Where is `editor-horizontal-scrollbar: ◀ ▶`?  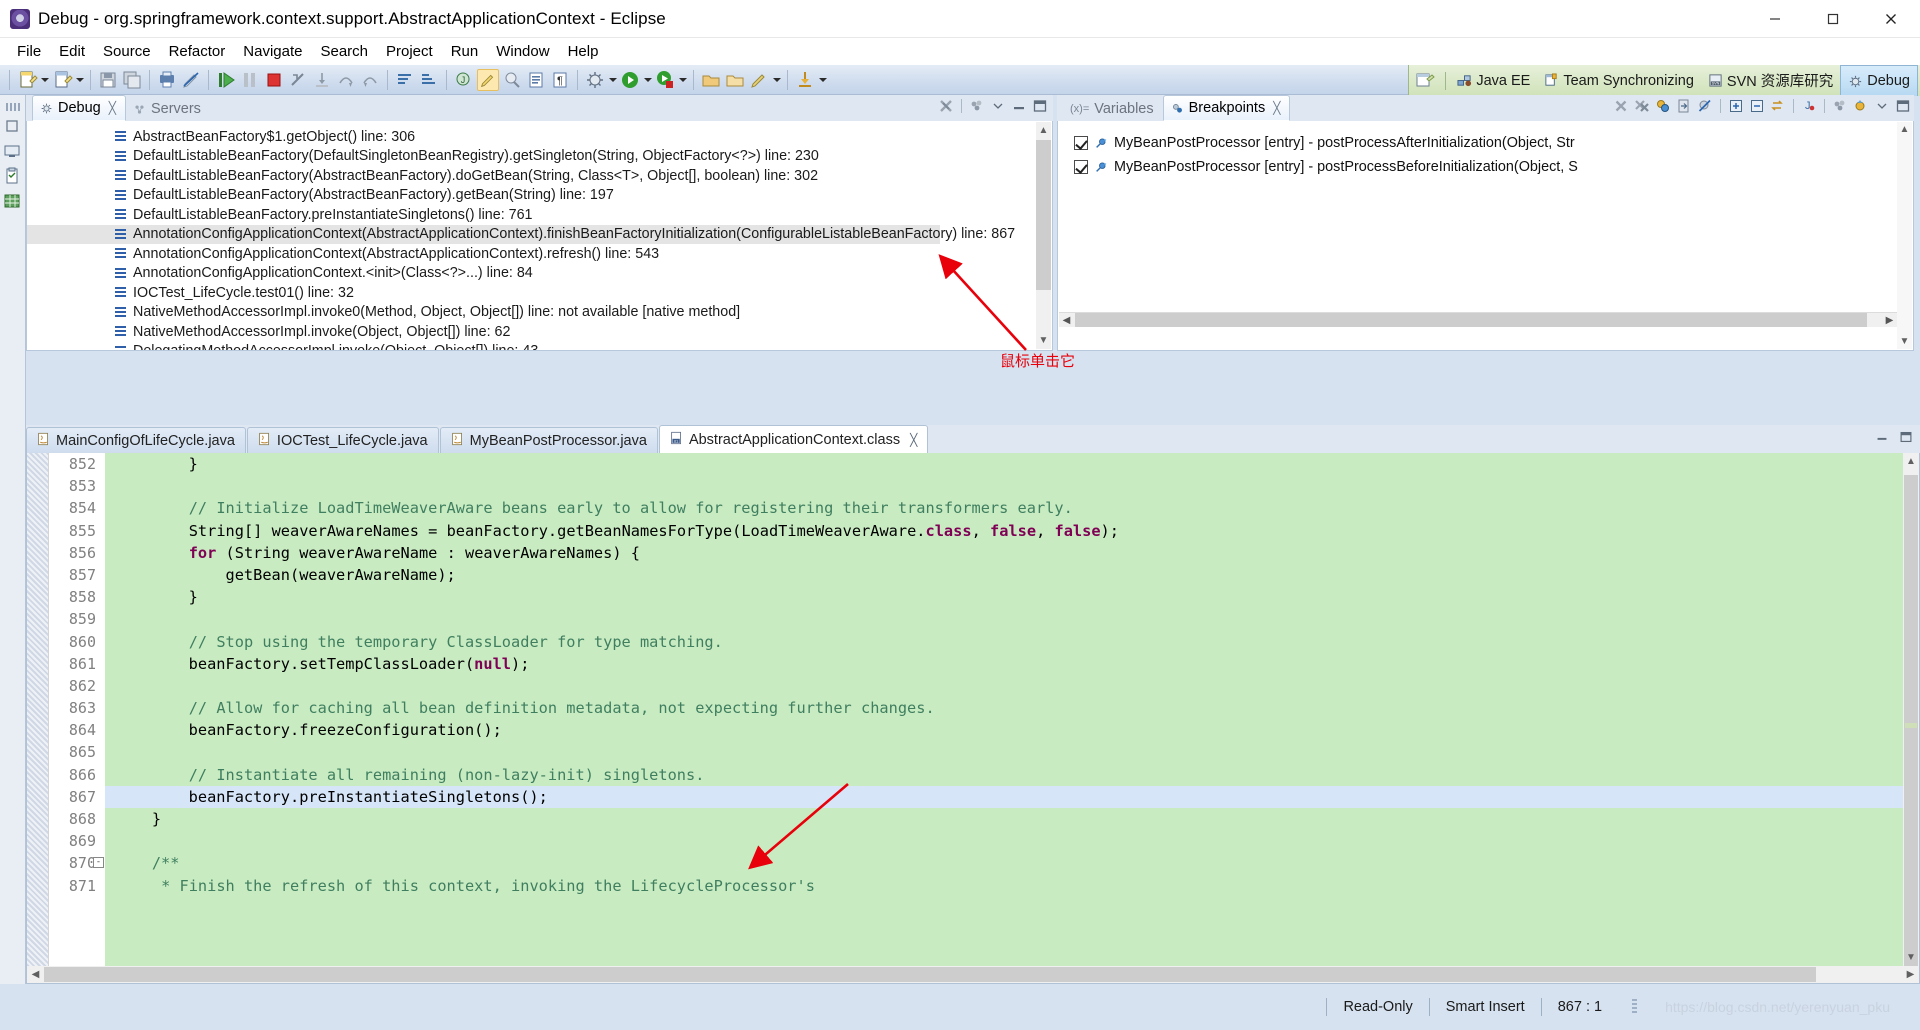 editor-horizontal-scrollbar: ◀ ▶ is located at coordinates (973, 974).